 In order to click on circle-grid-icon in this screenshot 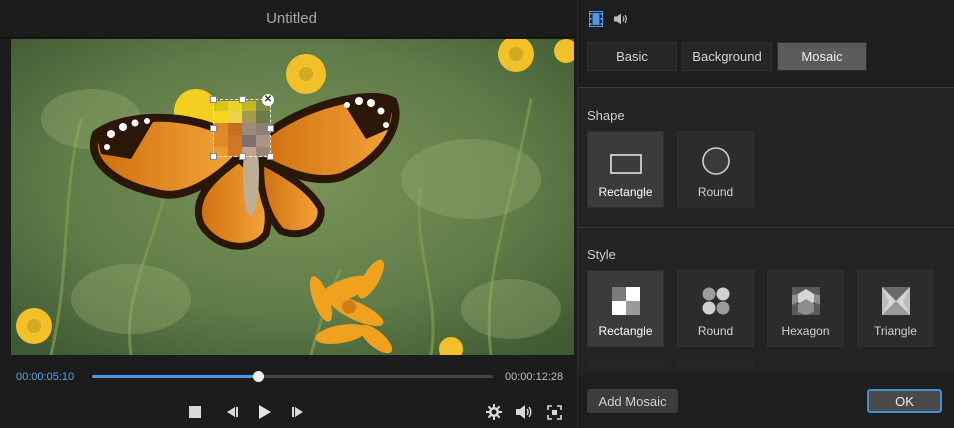, I will do `click(715, 293)`.